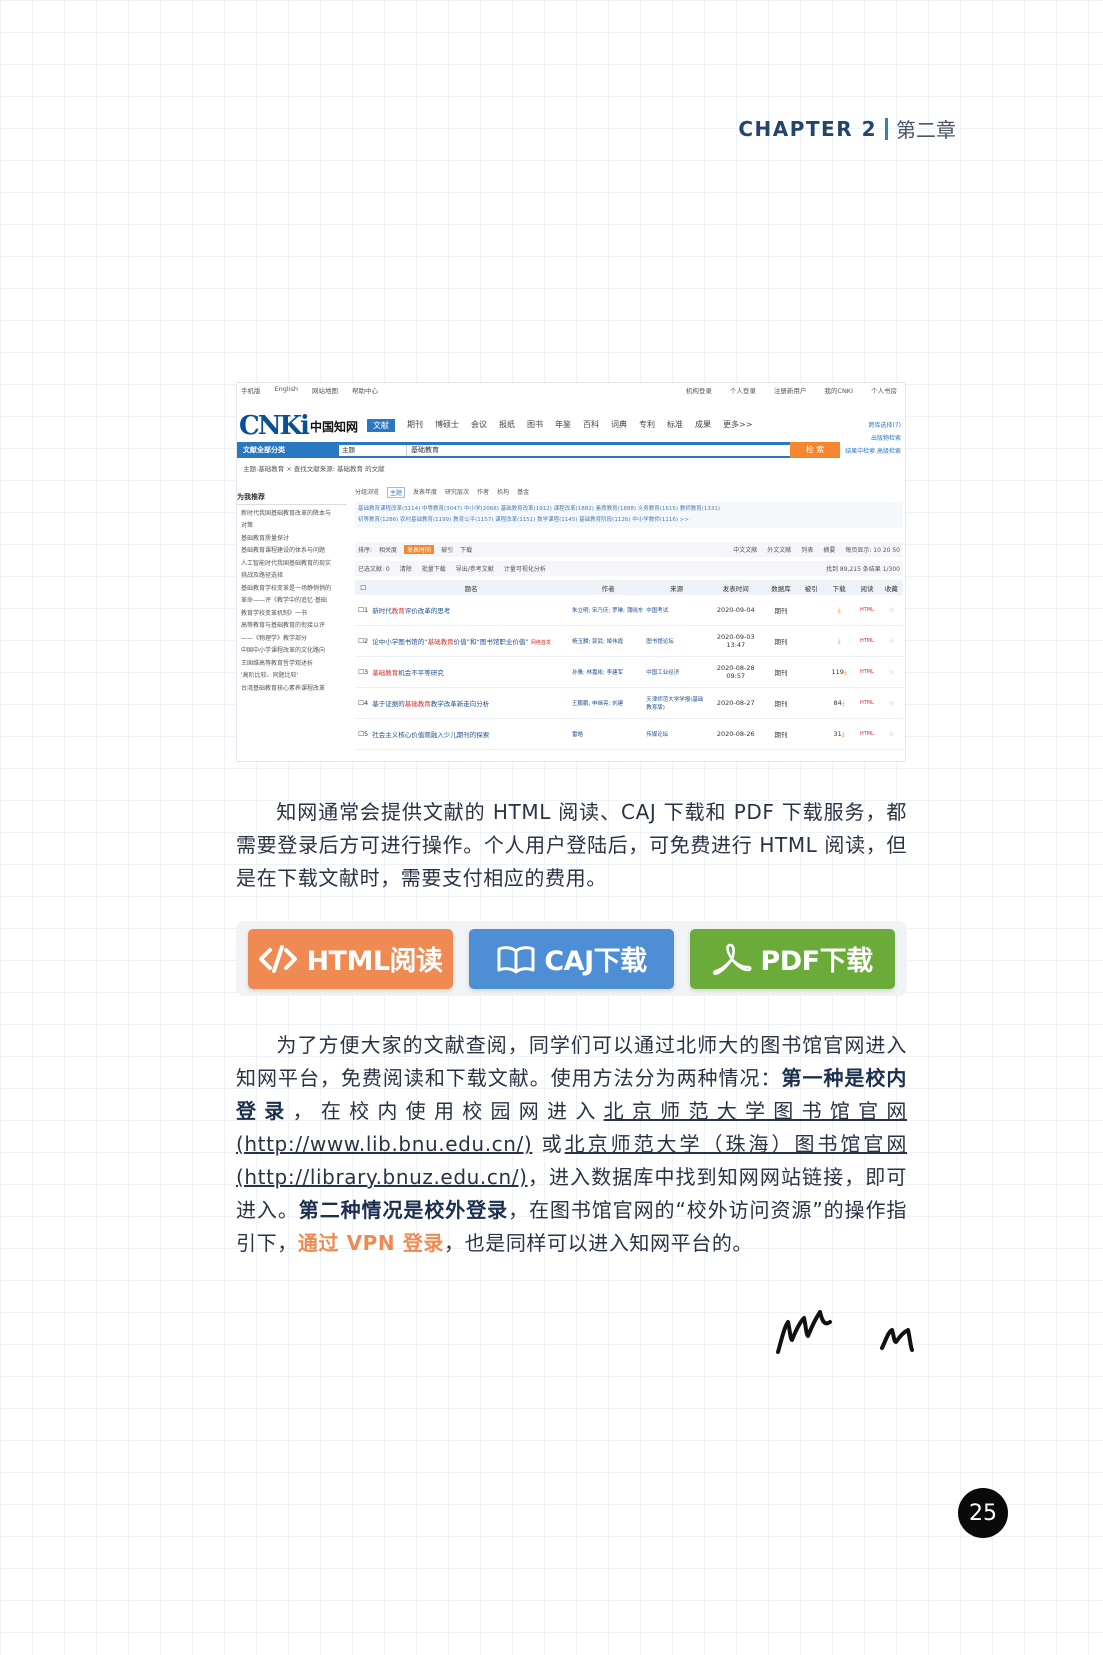 This screenshot has width=1103, height=1655. What do you see at coordinates (479, 425) in the screenshot?
I see `nav-tab: 会议` at bounding box center [479, 425].